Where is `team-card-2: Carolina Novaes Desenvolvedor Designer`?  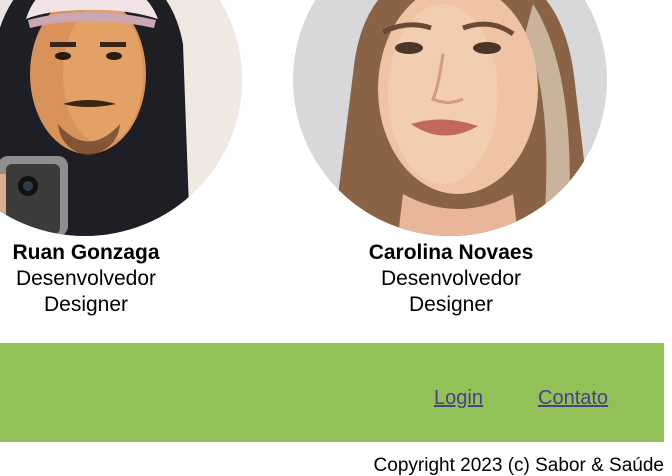
team-card-2: Carolina Novaes Desenvolvedor Designer is located at coordinates (451, 279).